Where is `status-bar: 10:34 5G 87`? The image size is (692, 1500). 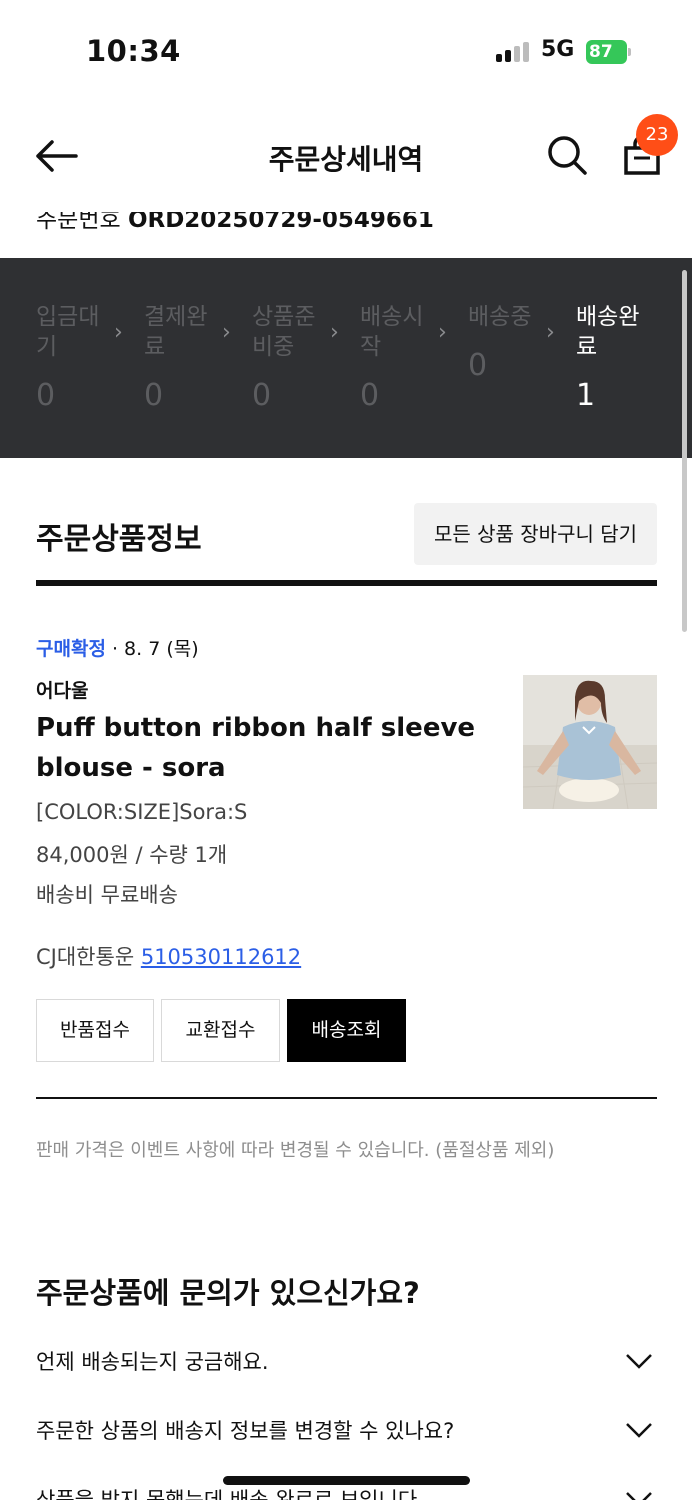 status-bar: 10:34 5G 87 is located at coordinates (346, 50).